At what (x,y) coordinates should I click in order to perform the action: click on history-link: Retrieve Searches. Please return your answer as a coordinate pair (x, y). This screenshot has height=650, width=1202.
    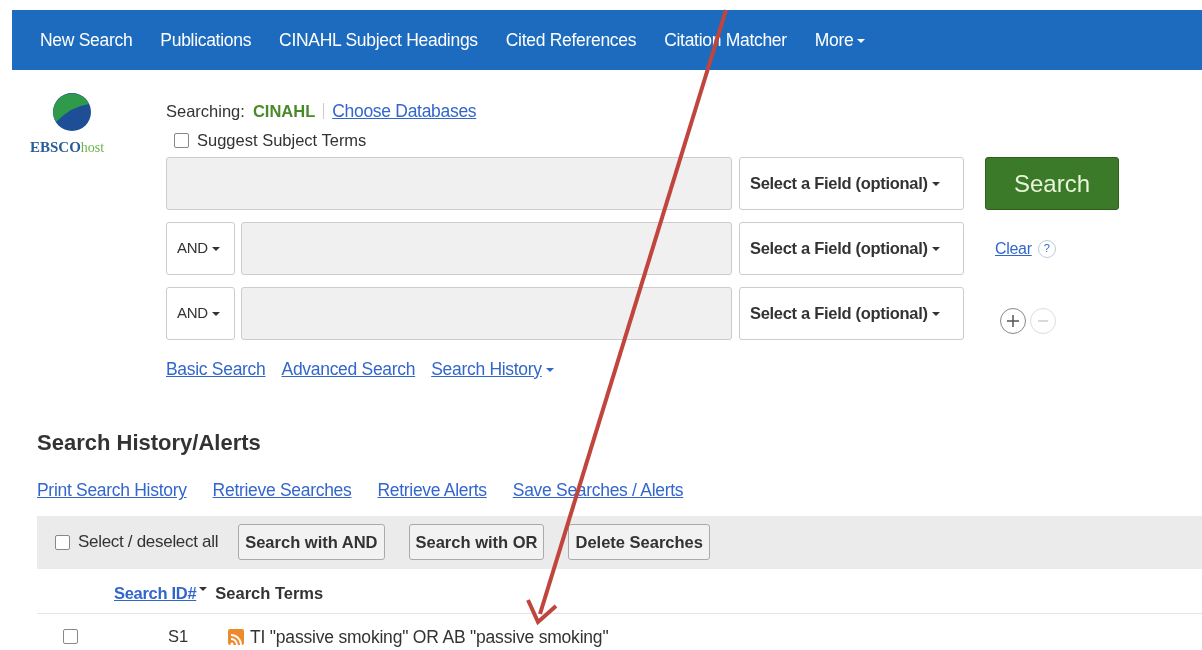
    Looking at the image, I should click on (282, 490).